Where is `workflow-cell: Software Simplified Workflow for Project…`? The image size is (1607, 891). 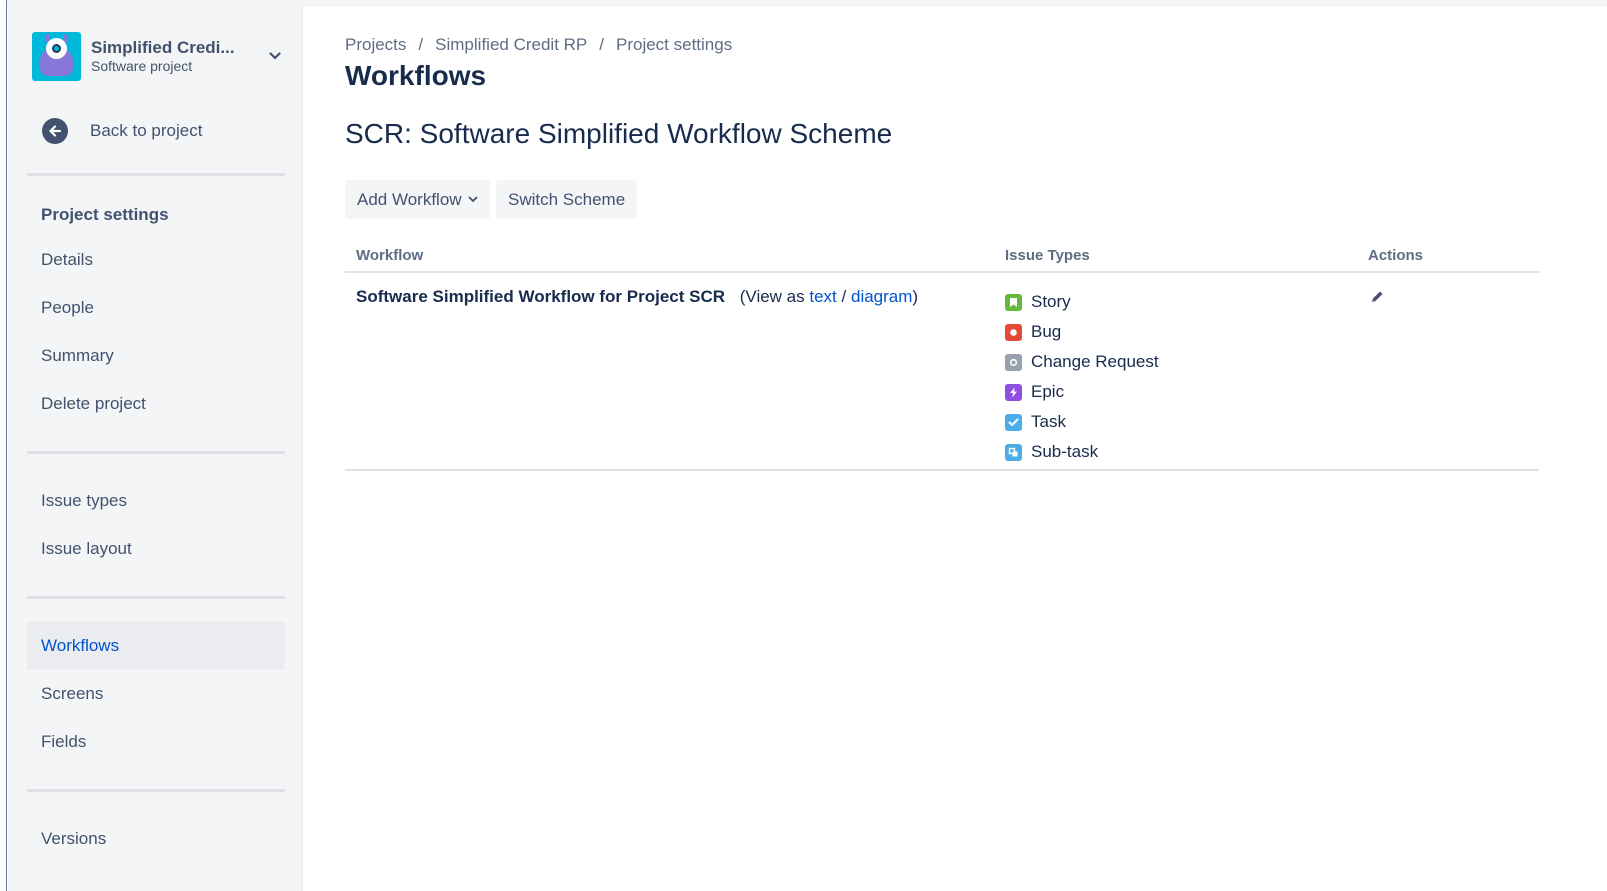
workflow-cell: Software Simplified Workflow for Project… is located at coordinates (637, 297).